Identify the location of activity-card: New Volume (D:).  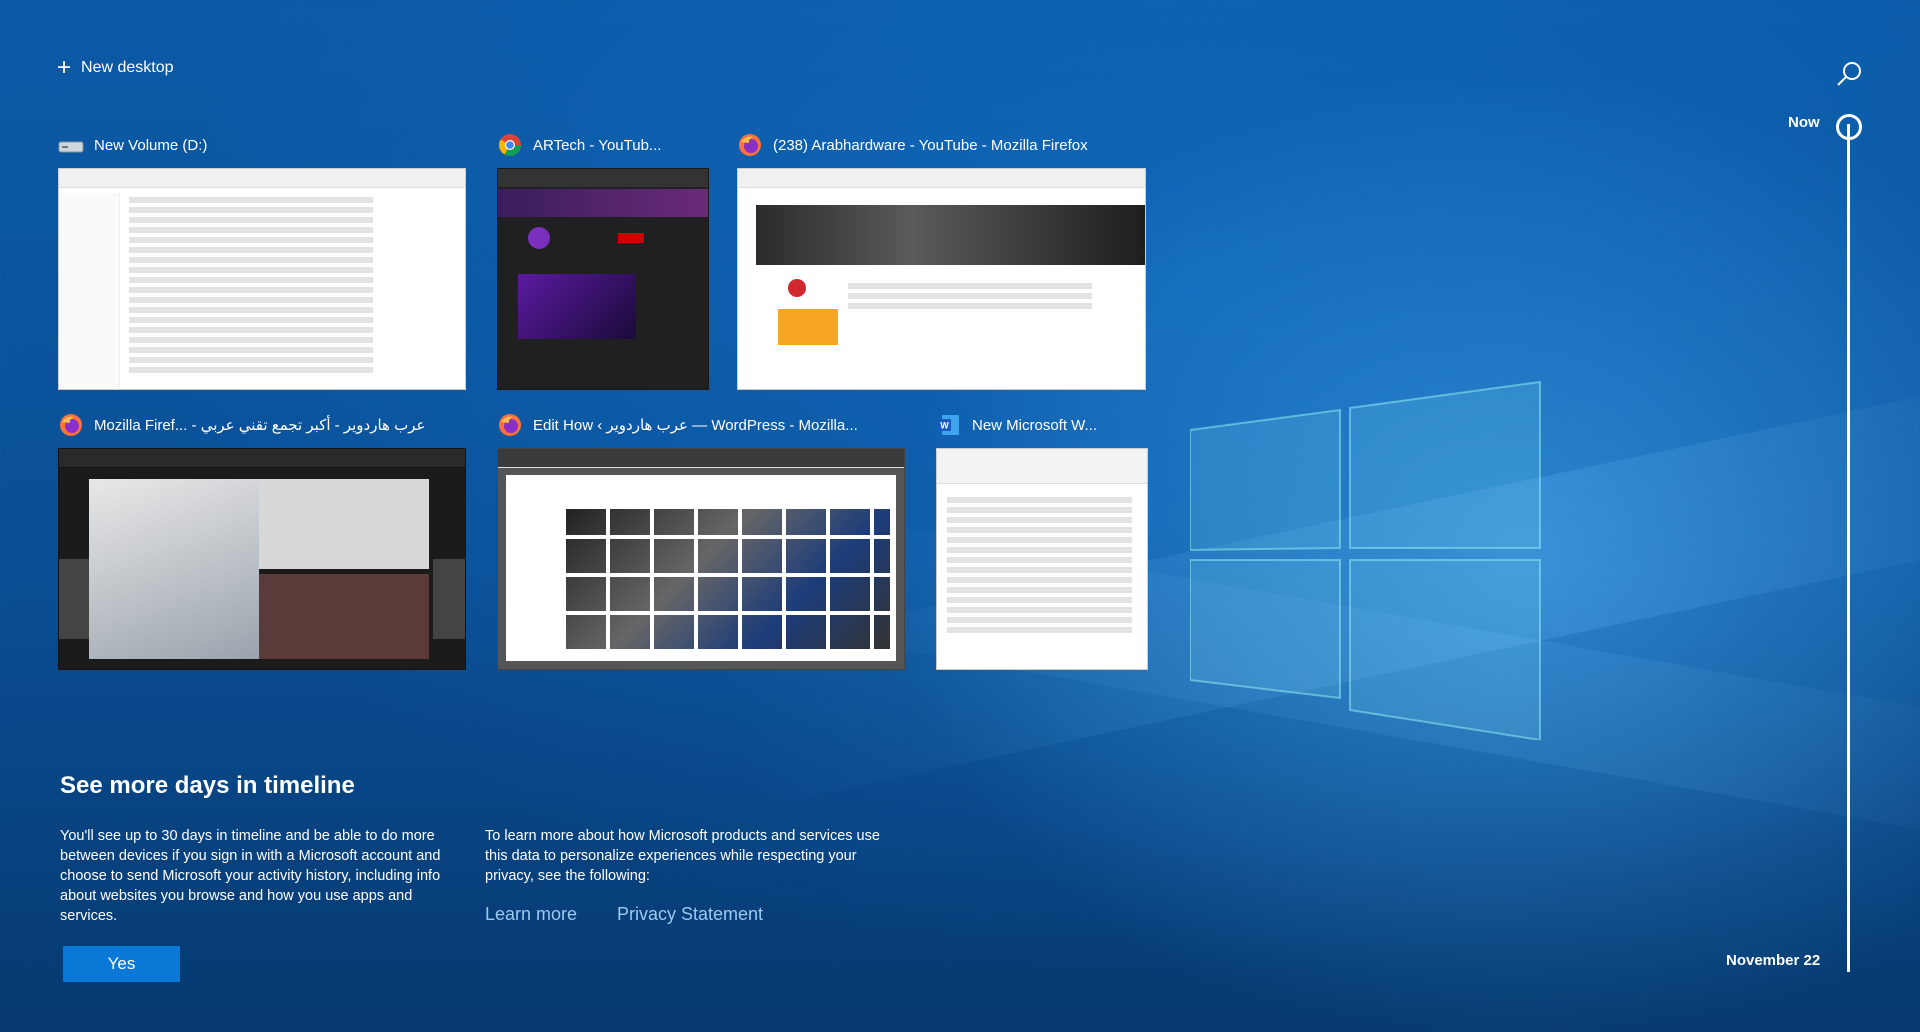
(262, 260).